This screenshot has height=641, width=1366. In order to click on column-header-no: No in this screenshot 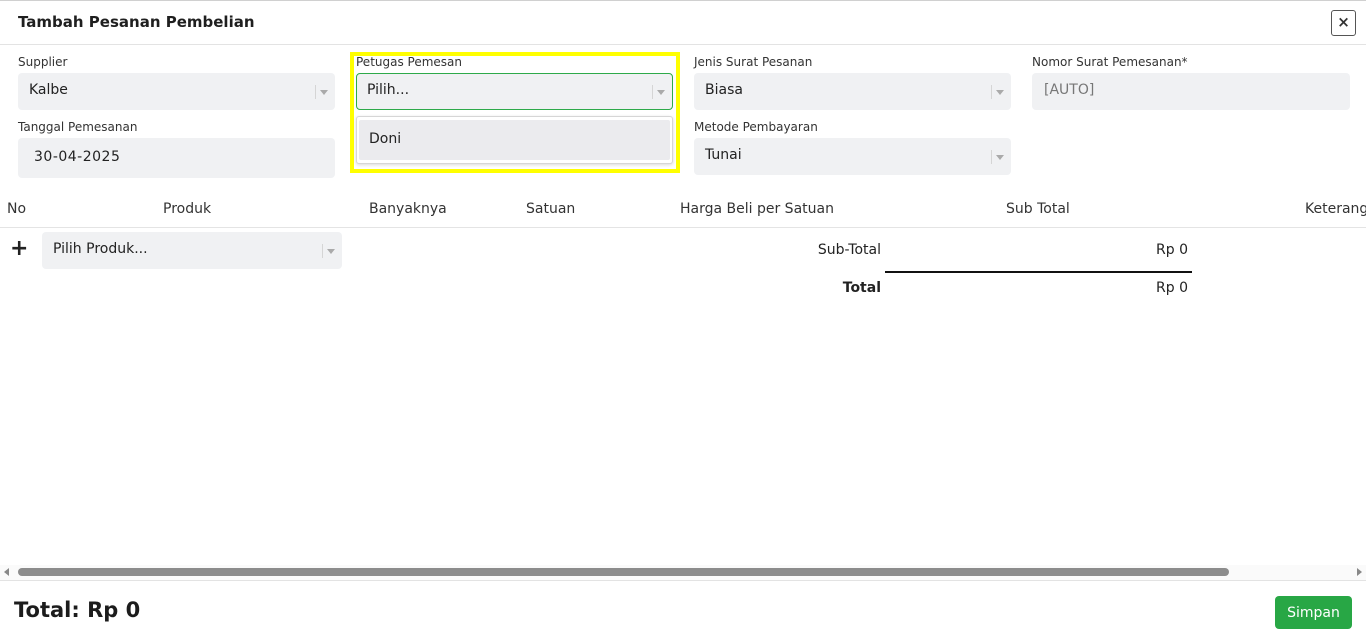, I will do `click(17, 209)`.